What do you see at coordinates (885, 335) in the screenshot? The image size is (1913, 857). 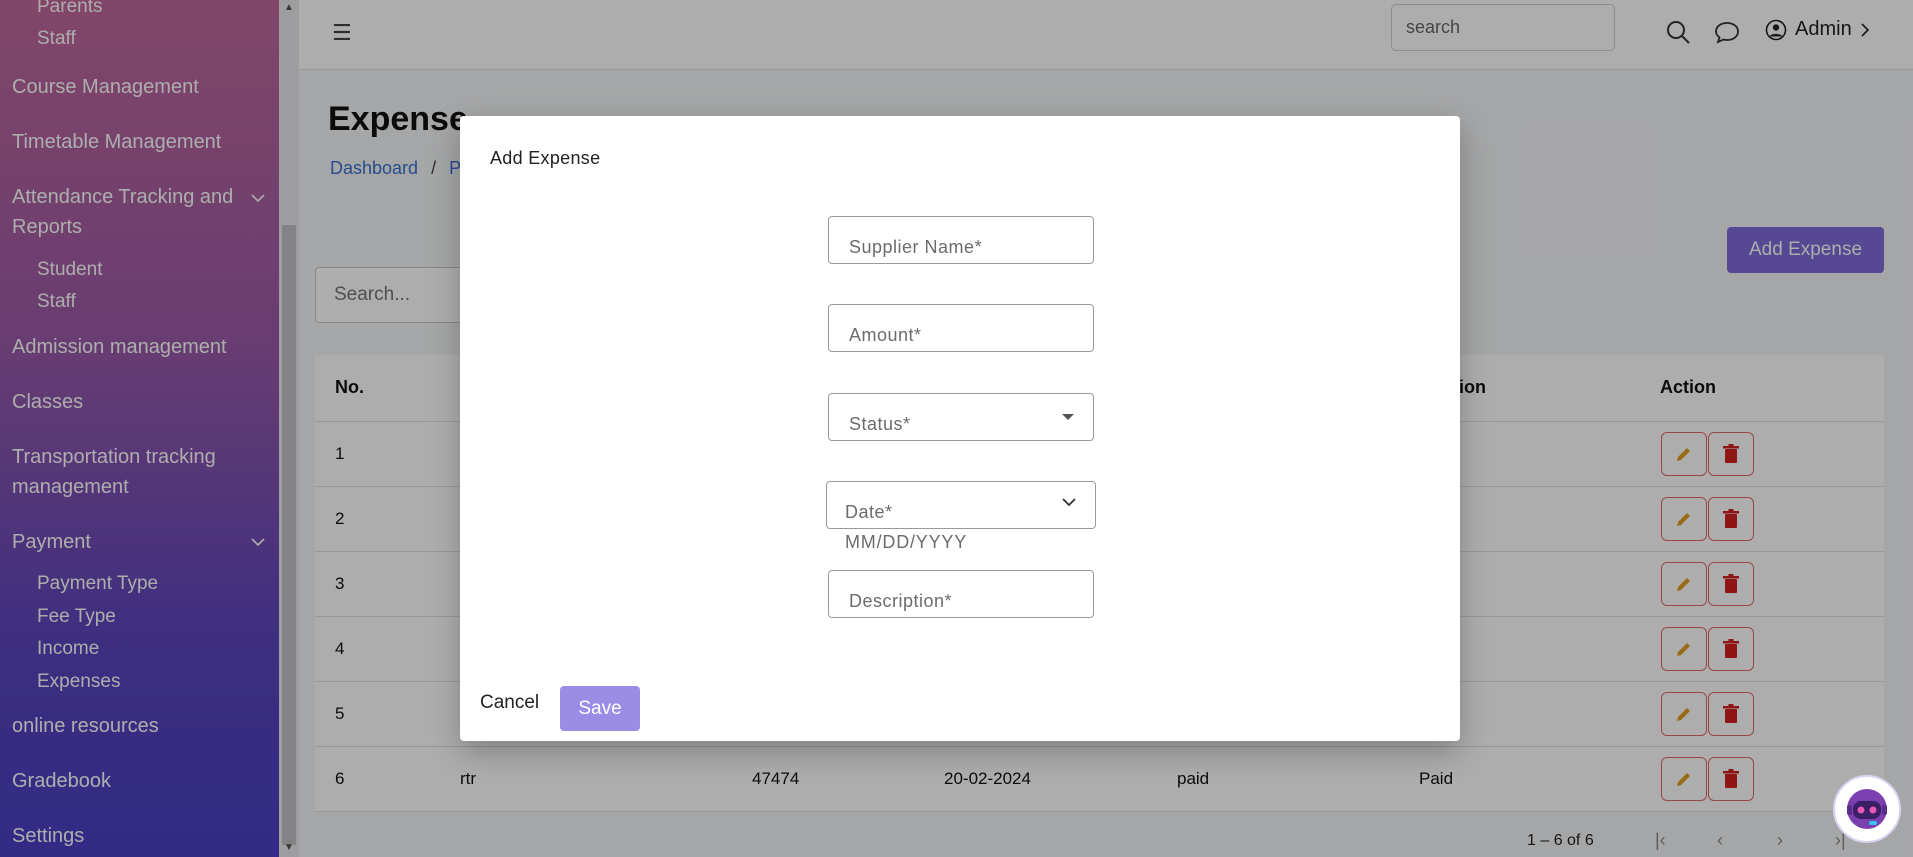 I see `amount-label: Amount*` at bounding box center [885, 335].